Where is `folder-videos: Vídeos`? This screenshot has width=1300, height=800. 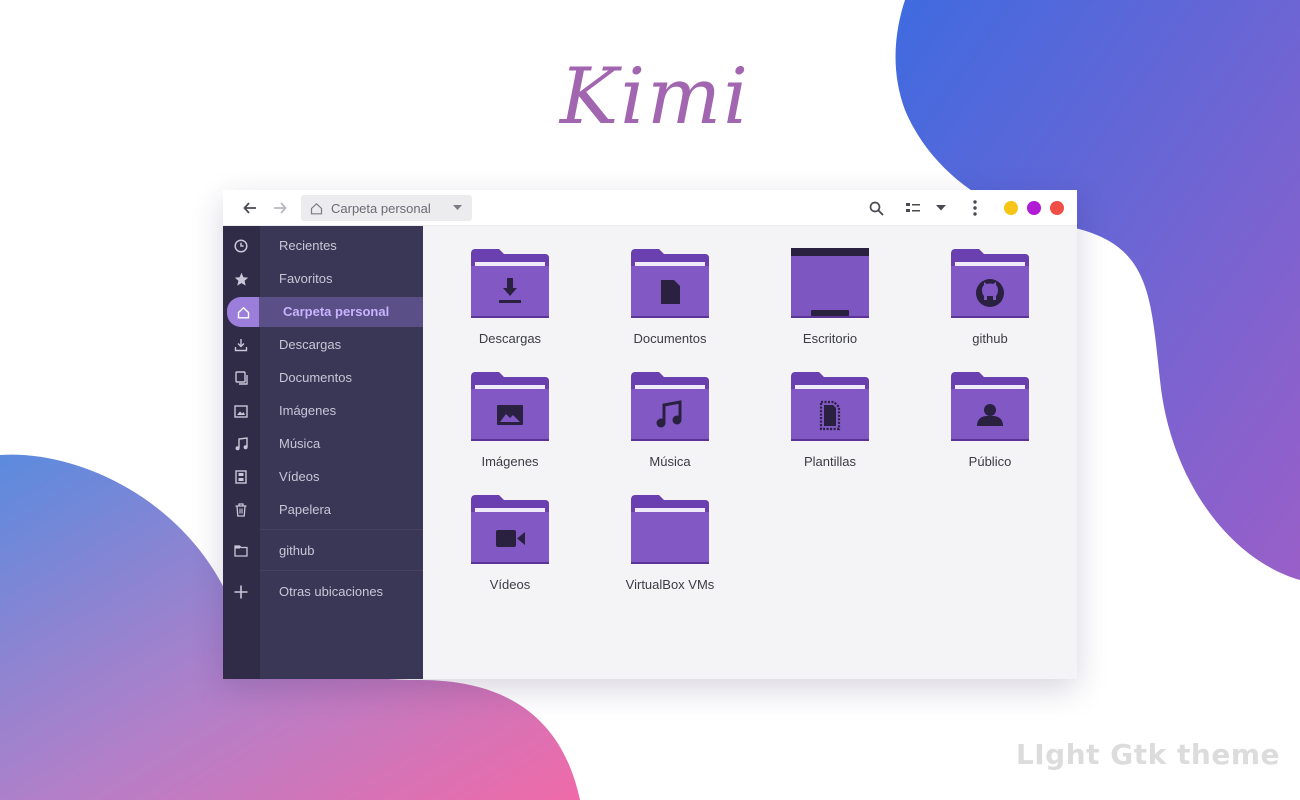
folder-videos: Vídeos is located at coordinates (510, 532).